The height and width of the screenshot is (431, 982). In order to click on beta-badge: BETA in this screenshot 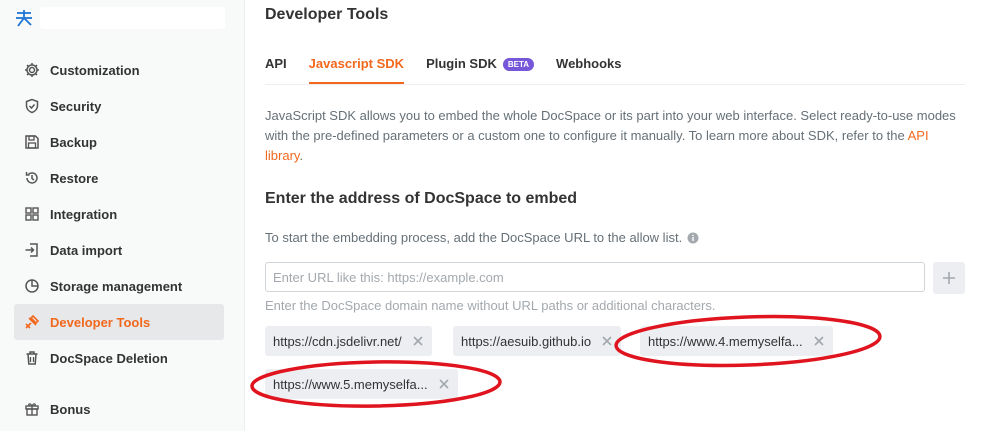, I will do `click(518, 64)`.